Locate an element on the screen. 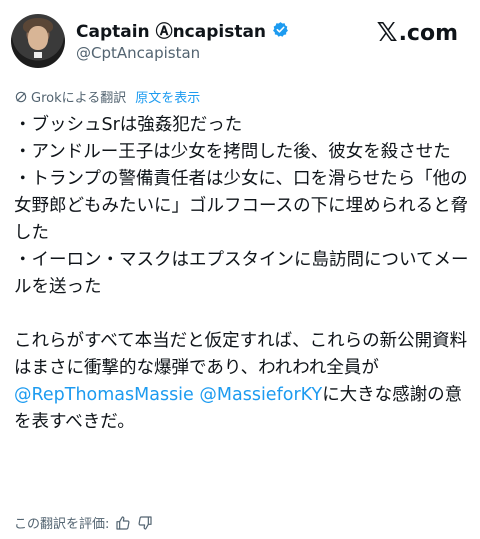  mention-link-1: @RepThomasMassie is located at coordinates (104, 395).